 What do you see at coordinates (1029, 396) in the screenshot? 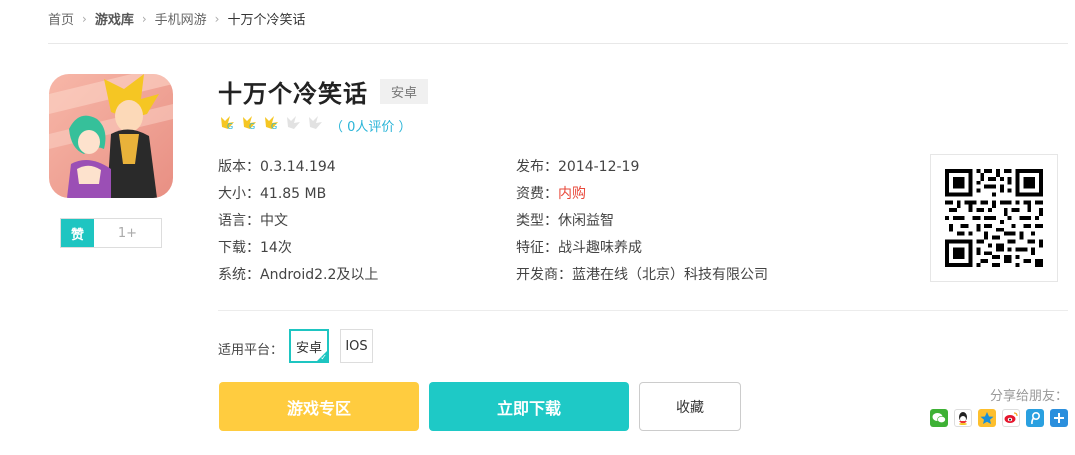
I see `share-label: 分享给朋友：` at bounding box center [1029, 396].